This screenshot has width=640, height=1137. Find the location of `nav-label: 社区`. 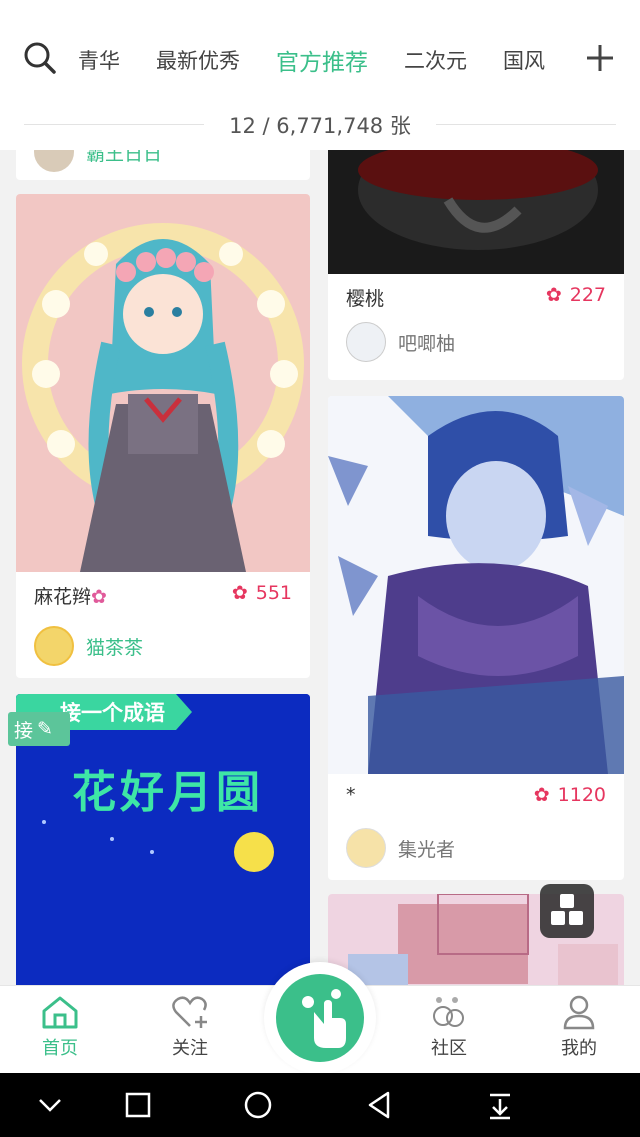

nav-label: 社区 is located at coordinates (449, 1048).